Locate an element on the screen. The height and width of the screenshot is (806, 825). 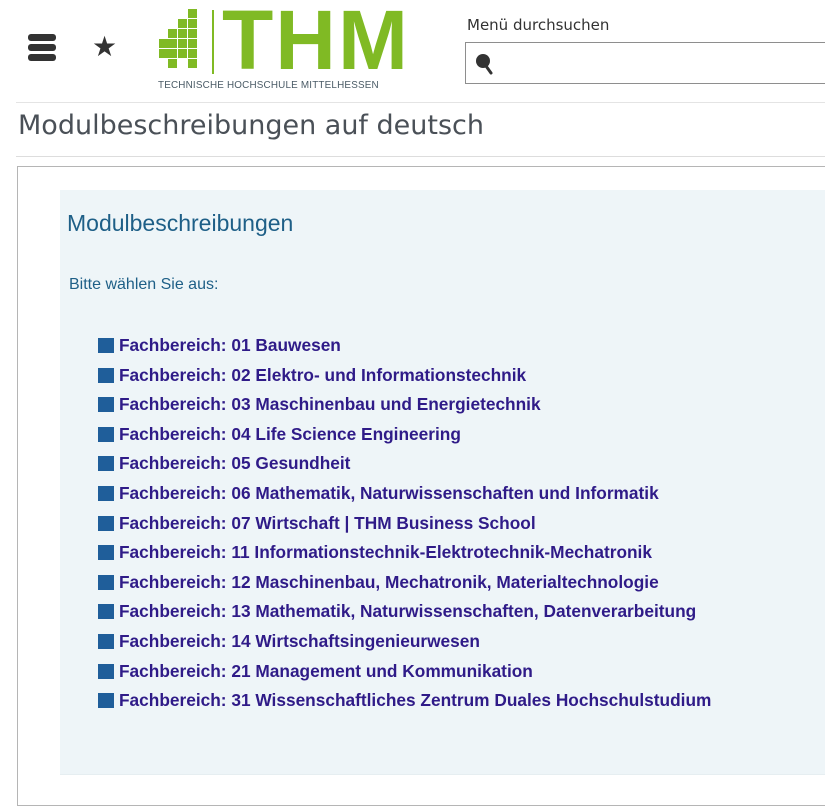
department-link-01: Fachbereich: 01 Bauwesen is located at coordinates (230, 345).